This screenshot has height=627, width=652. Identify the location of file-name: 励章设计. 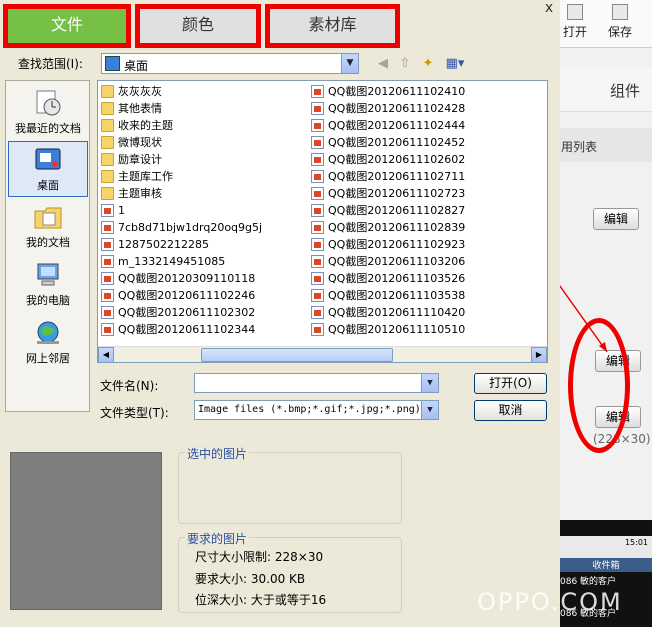
(140, 159).